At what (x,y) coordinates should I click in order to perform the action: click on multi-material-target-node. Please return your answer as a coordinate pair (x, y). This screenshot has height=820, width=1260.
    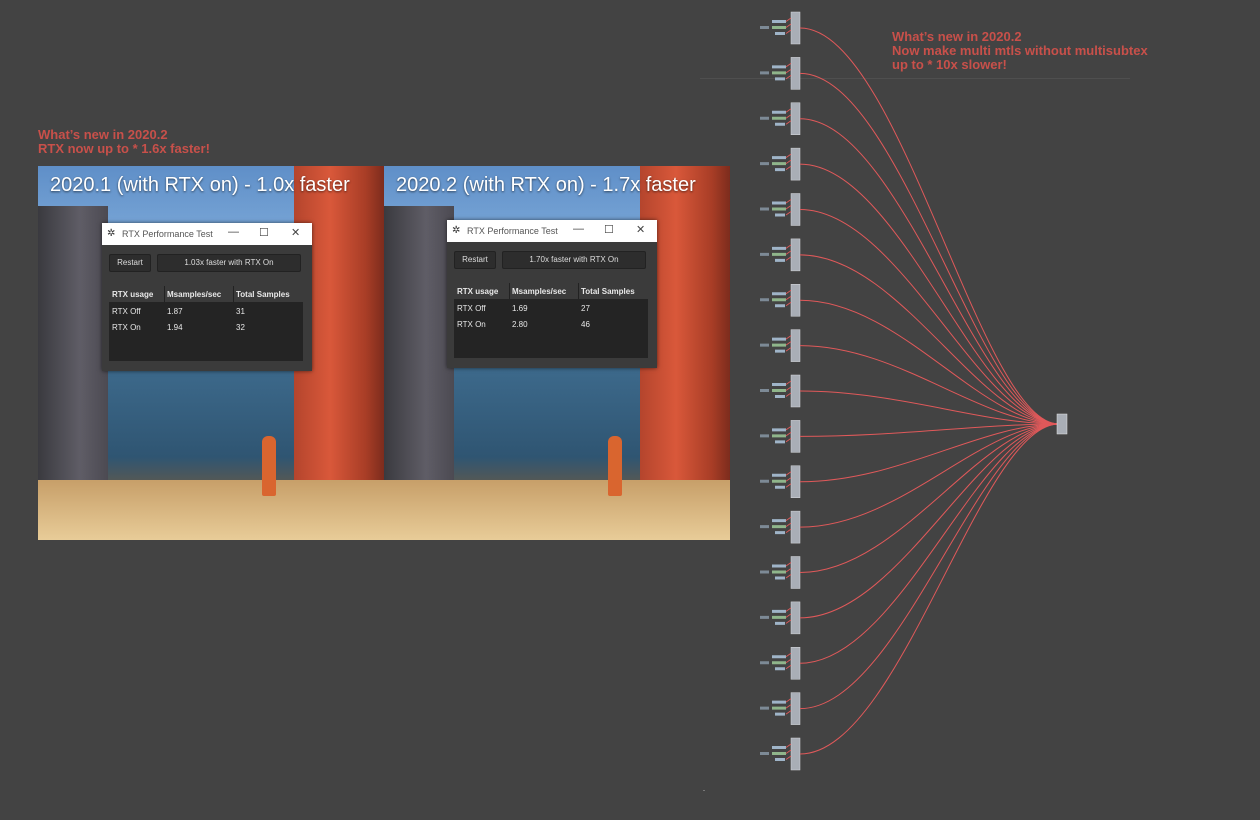
    Looking at the image, I should click on (1062, 424).